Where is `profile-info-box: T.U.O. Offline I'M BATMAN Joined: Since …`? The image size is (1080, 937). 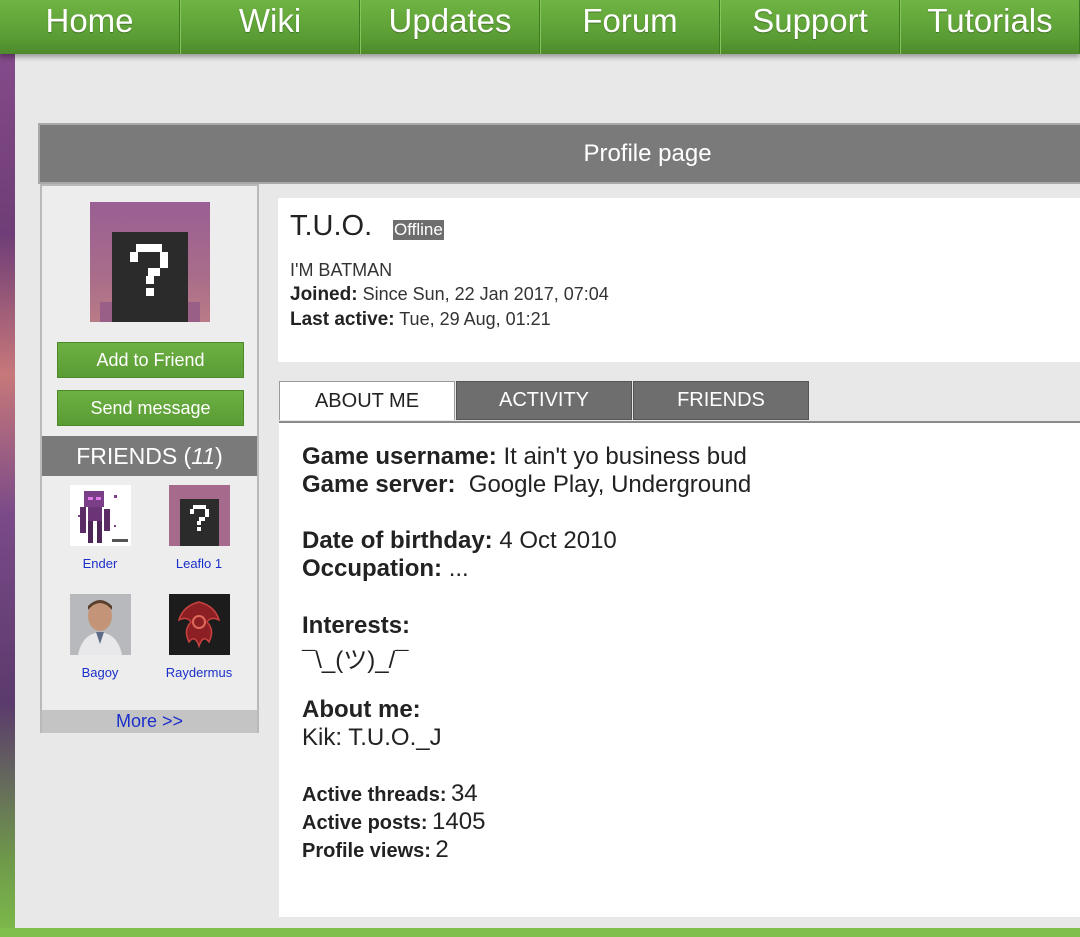
profile-info-box: T.U.O. Offline I'M BATMAN Joined: Since … is located at coordinates (679, 280).